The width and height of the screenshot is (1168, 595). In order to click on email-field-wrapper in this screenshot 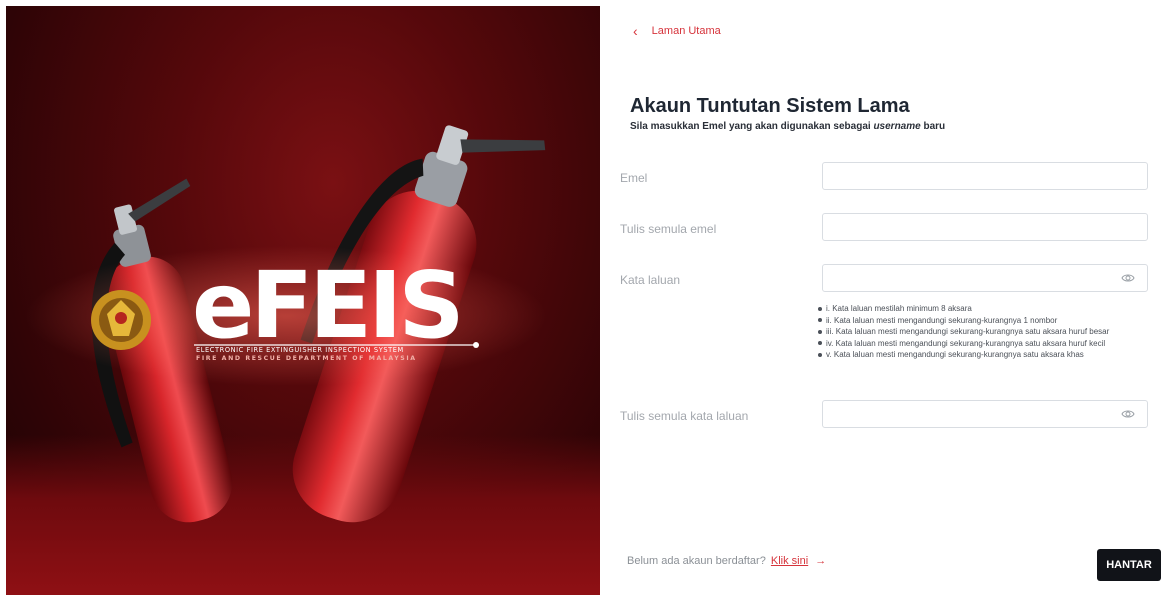, I will do `click(985, 176)`.